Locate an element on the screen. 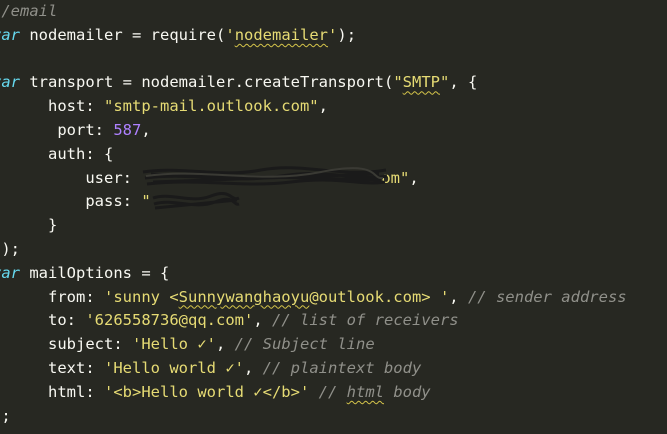 This screenshot has width=667, height=434. punctuation: = { is located at coordinates (151, 272).